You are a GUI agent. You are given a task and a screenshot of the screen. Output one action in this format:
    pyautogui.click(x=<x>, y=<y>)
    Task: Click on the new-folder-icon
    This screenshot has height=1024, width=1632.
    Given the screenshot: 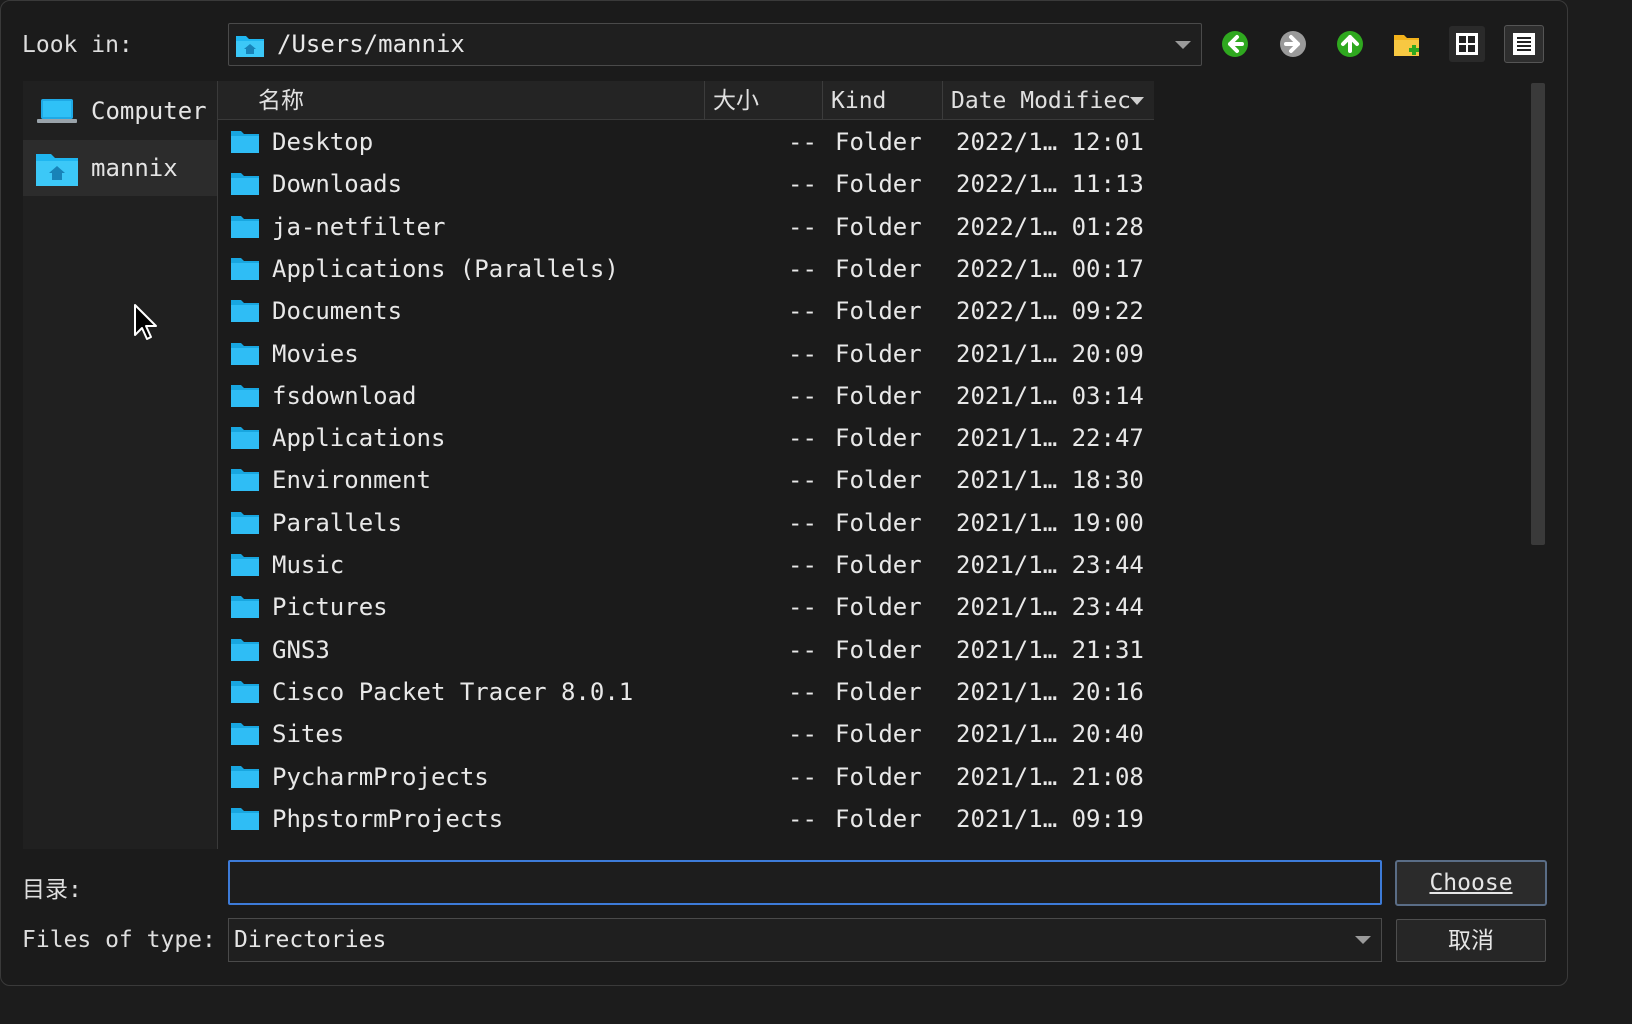 What is the action you would take?
    pyautogui.click(x=1408, y=44)
    